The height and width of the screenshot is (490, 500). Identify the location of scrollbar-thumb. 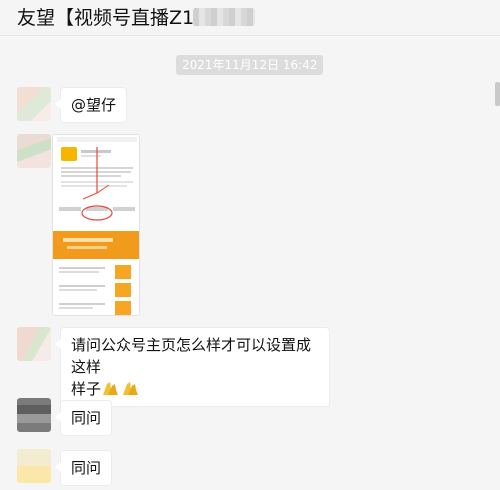
(497, 94).